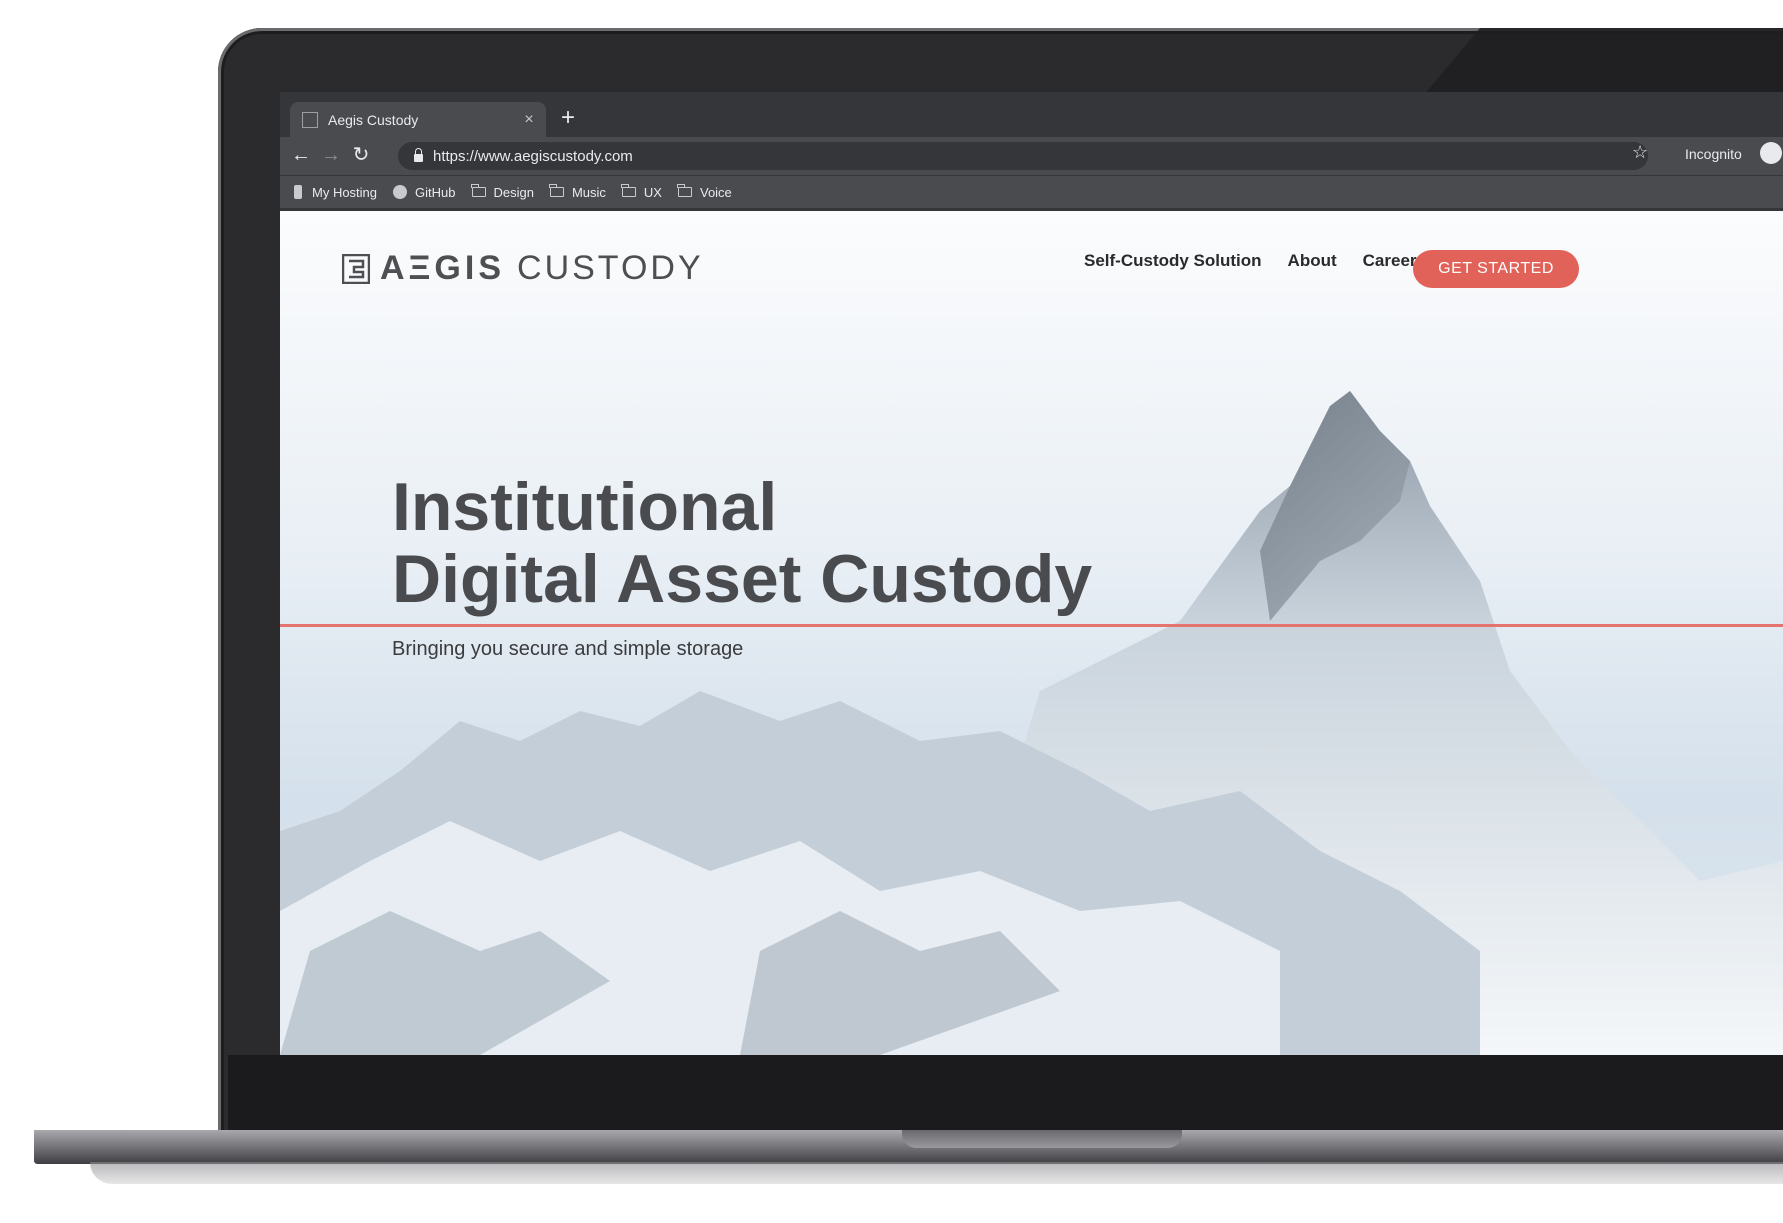 This screenshot has height=1223, width=1783. Describe the element at coordinates (533, 156) in the screenshot. I see `url-text: https://www.aegiscustody.com` at that location.